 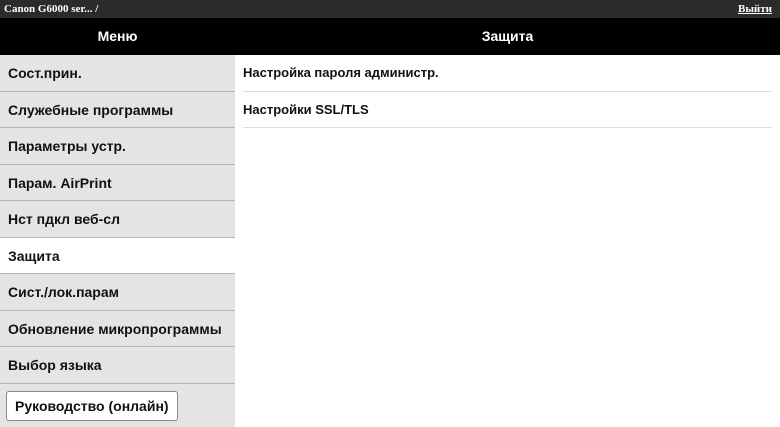 What do you see at coordinates (117, 292) in the screenshot?
I see `sidebar-item-system-info: Сист./лок.парам` at bounding box center [117, 292].